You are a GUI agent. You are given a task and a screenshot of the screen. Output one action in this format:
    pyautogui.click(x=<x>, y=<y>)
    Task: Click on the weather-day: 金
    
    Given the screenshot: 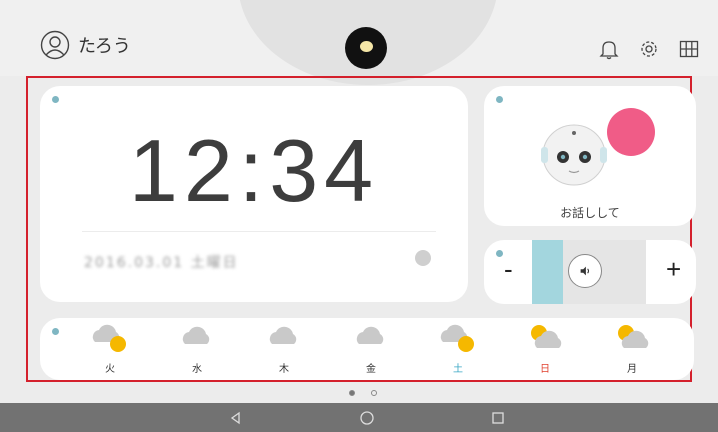 What is the action you would take?
    pyautogui.click(x=371, y=348)
    